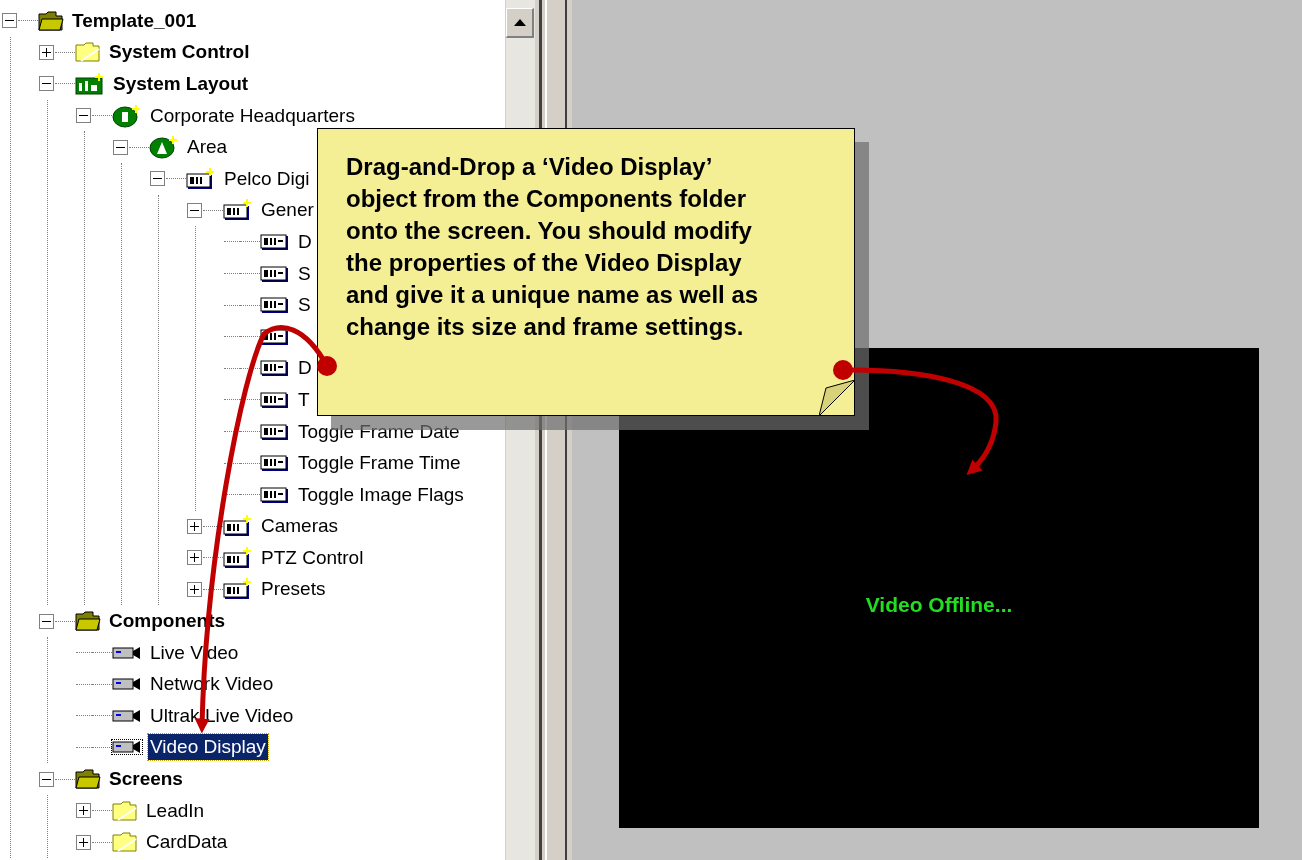 This screenshot has width=1302, height=860. I want to click on up-arrow-icon, so click(519, 22).